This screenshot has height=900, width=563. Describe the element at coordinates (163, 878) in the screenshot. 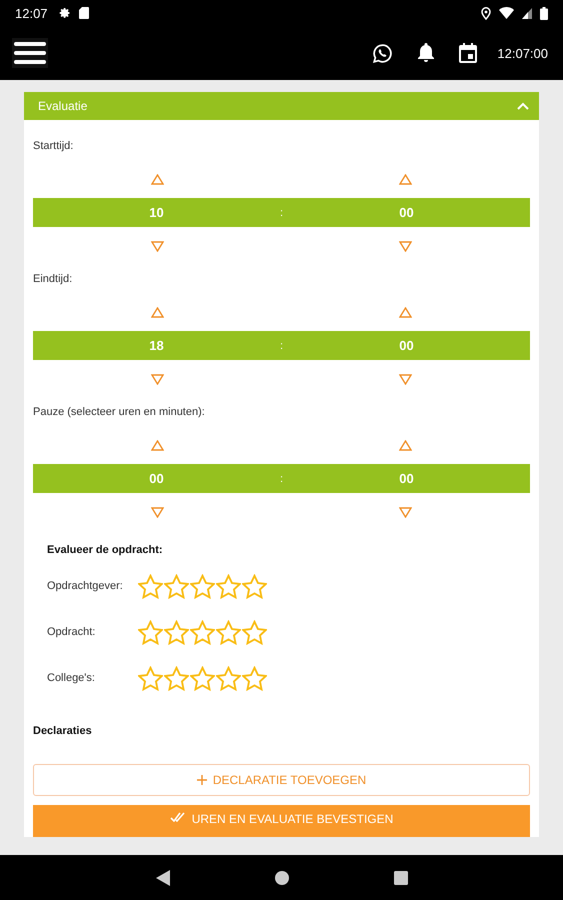

I see `back-icon` at that location.